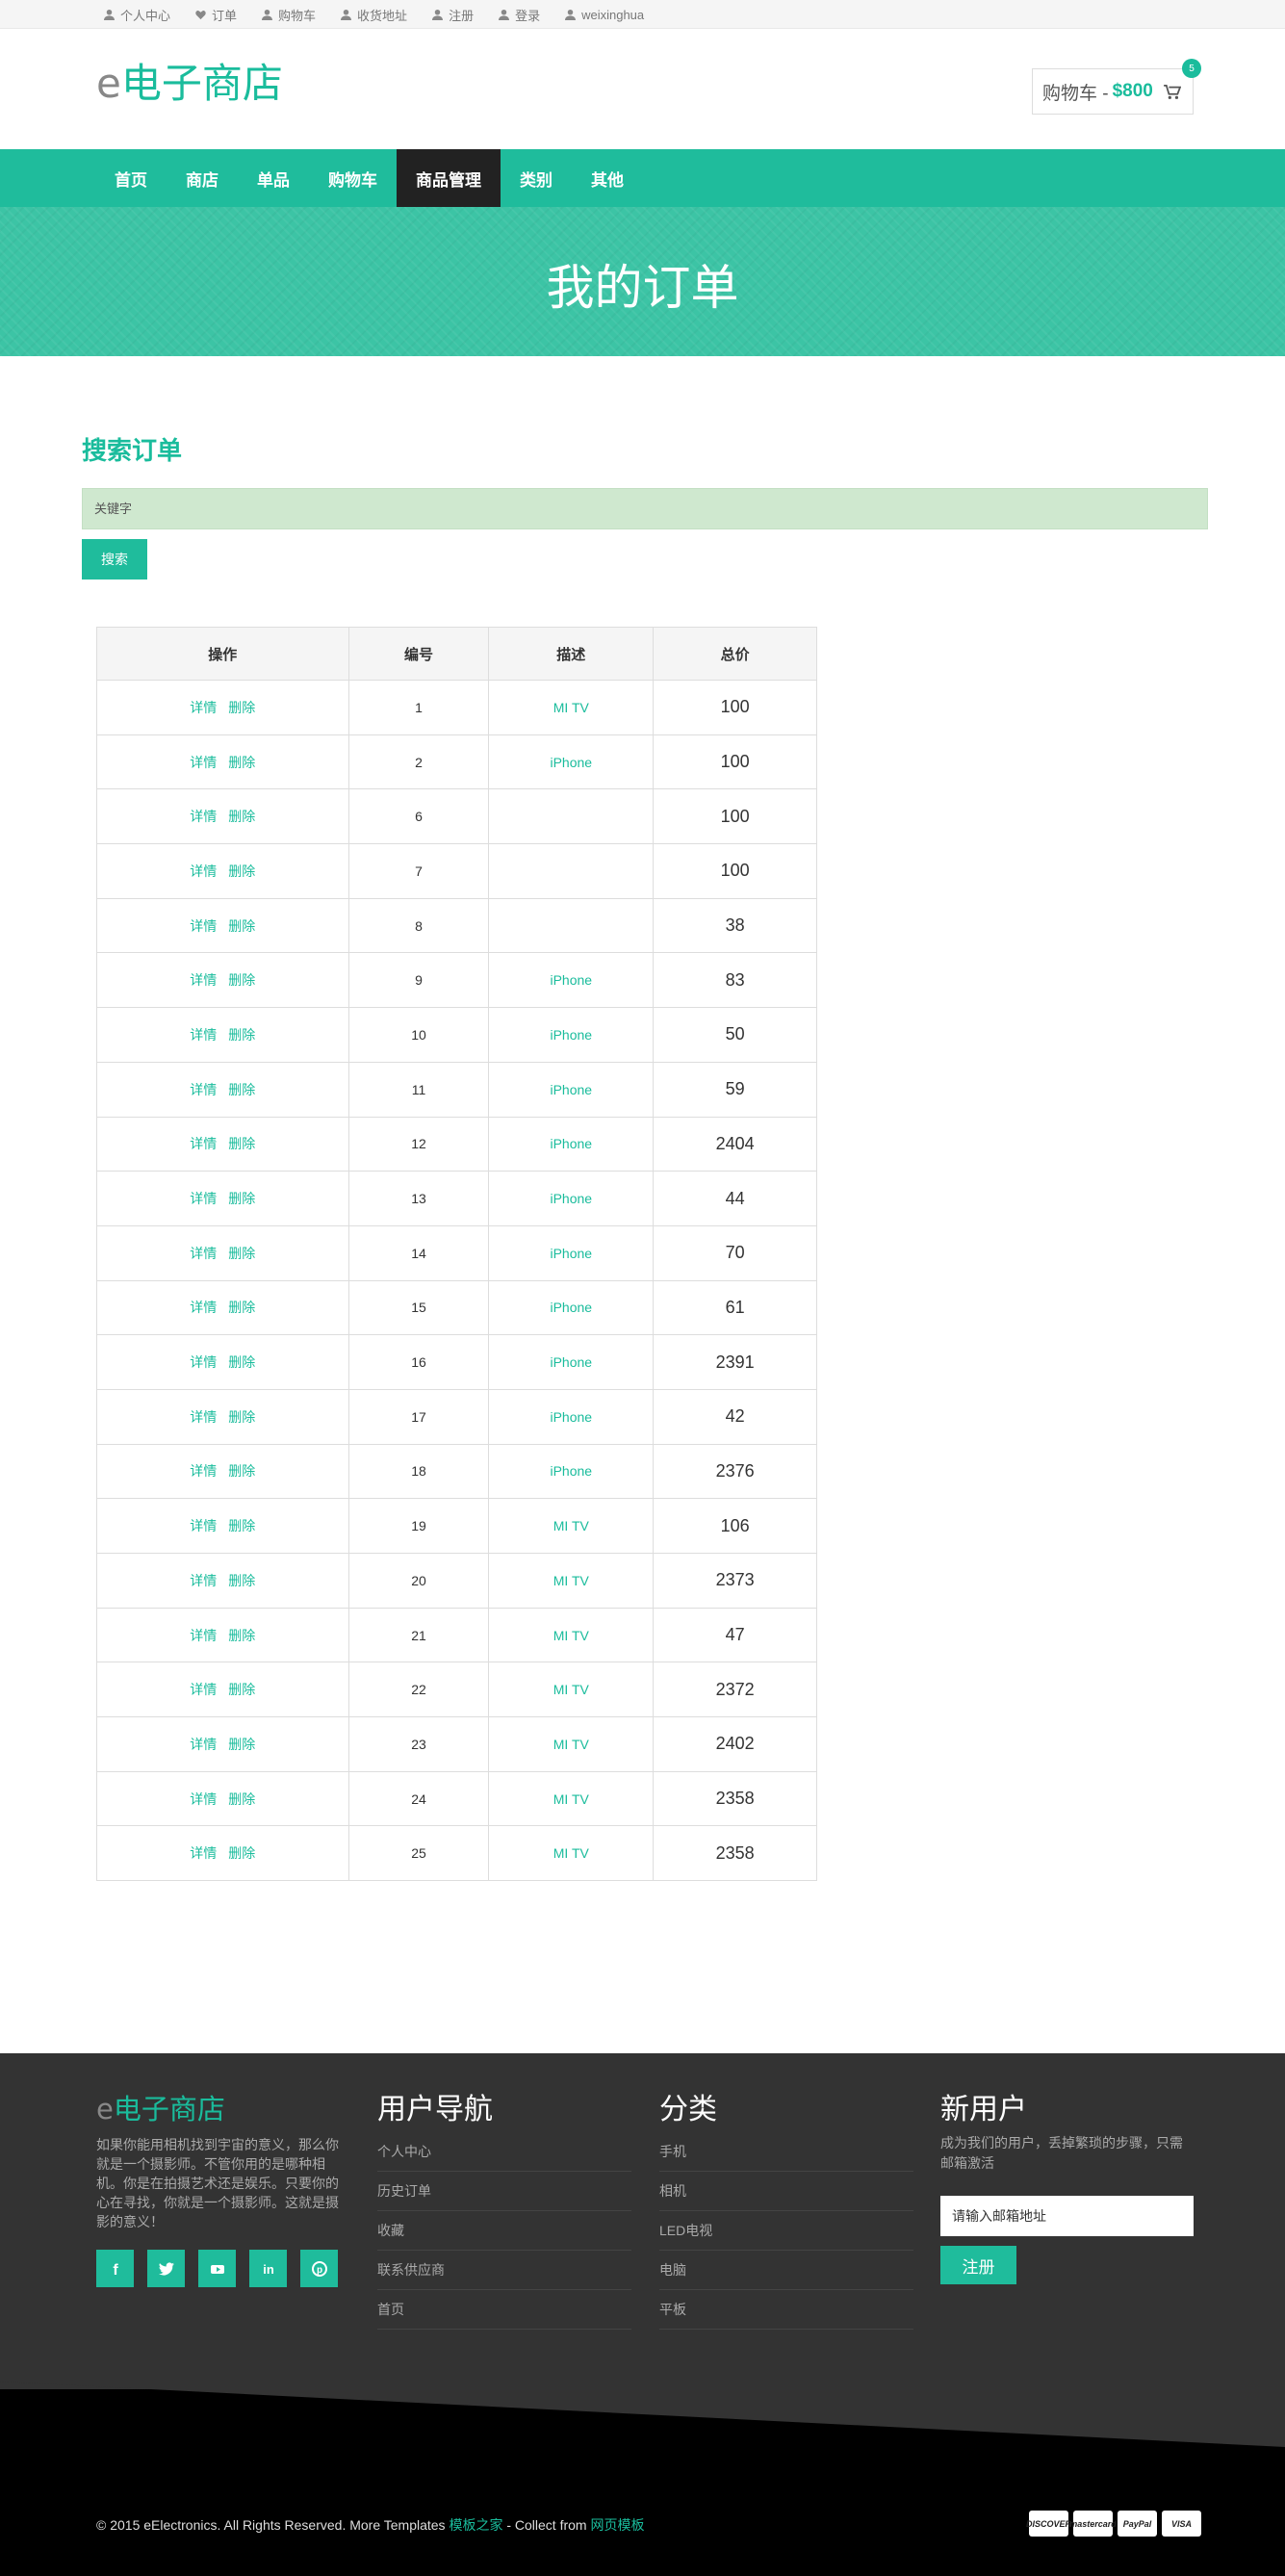 Image resolution: width=1285 pixels, height=2576 pixels. I want to click on search-input, so click(645, 509).